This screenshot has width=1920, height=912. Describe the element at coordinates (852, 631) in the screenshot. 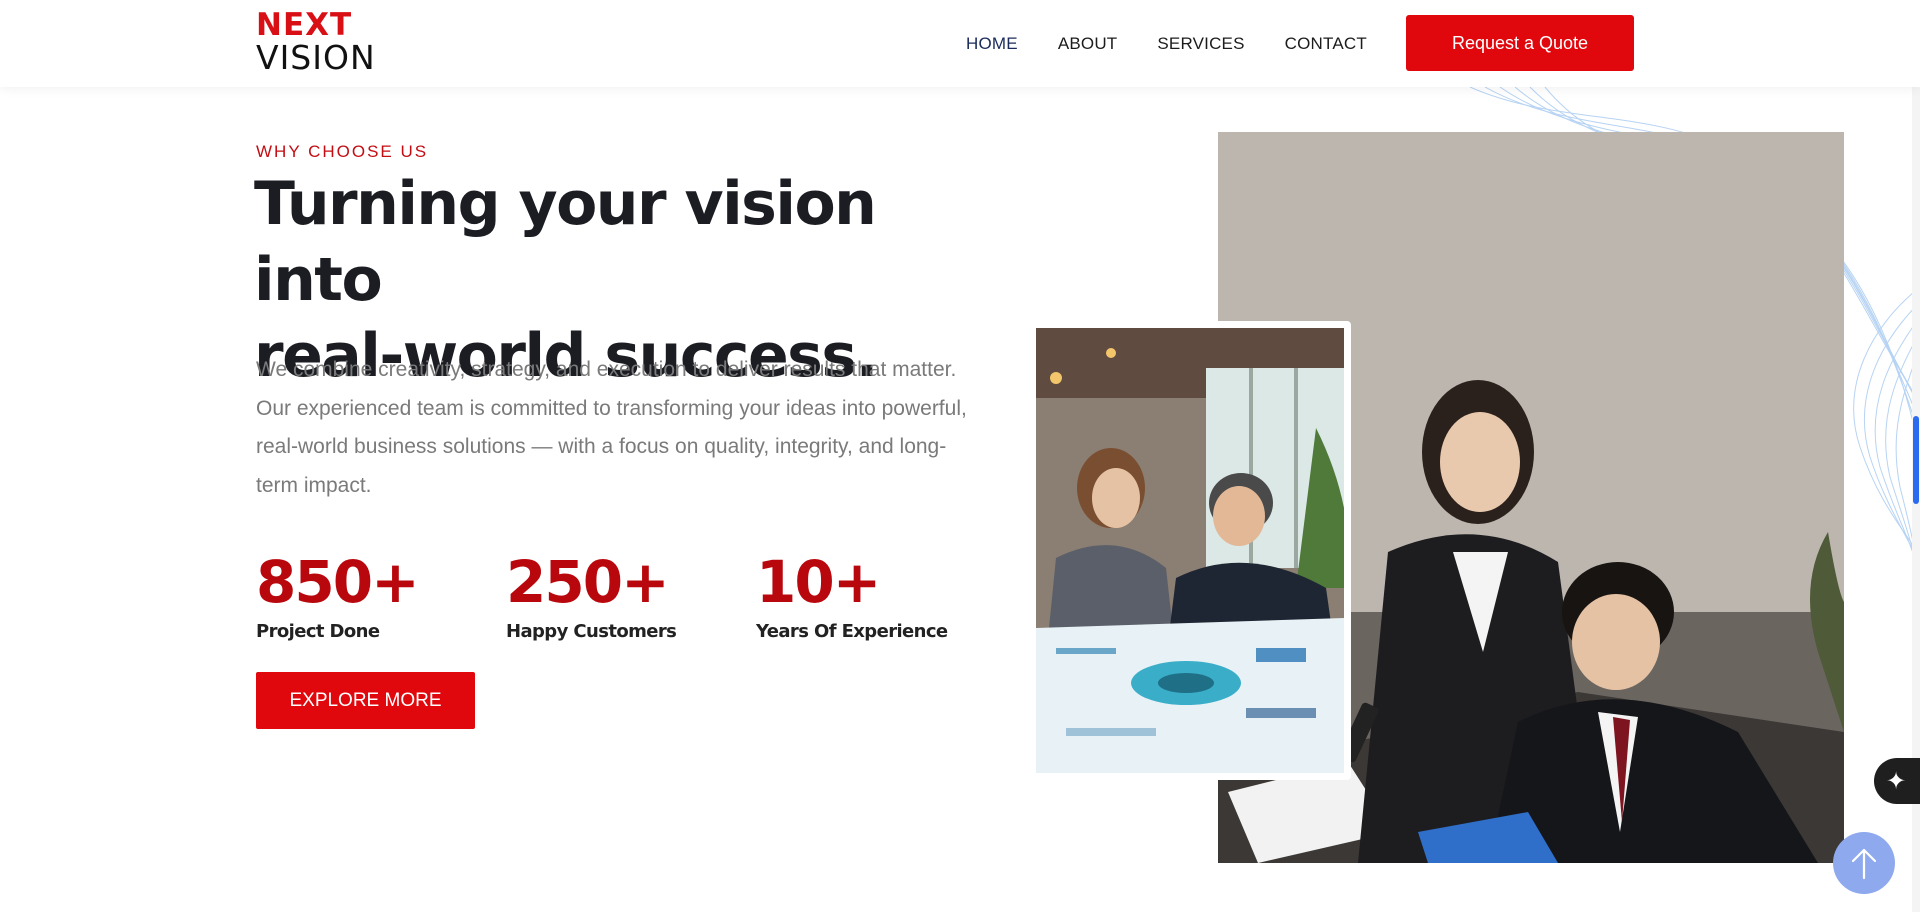

I see `stat-label: Years Of Experience` at that location.